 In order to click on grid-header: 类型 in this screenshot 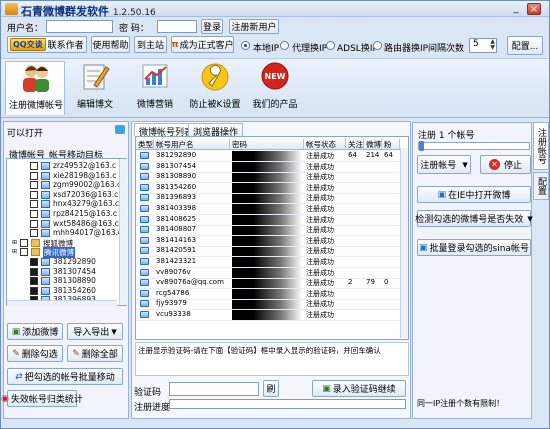, I will do `click(145, 144)`.